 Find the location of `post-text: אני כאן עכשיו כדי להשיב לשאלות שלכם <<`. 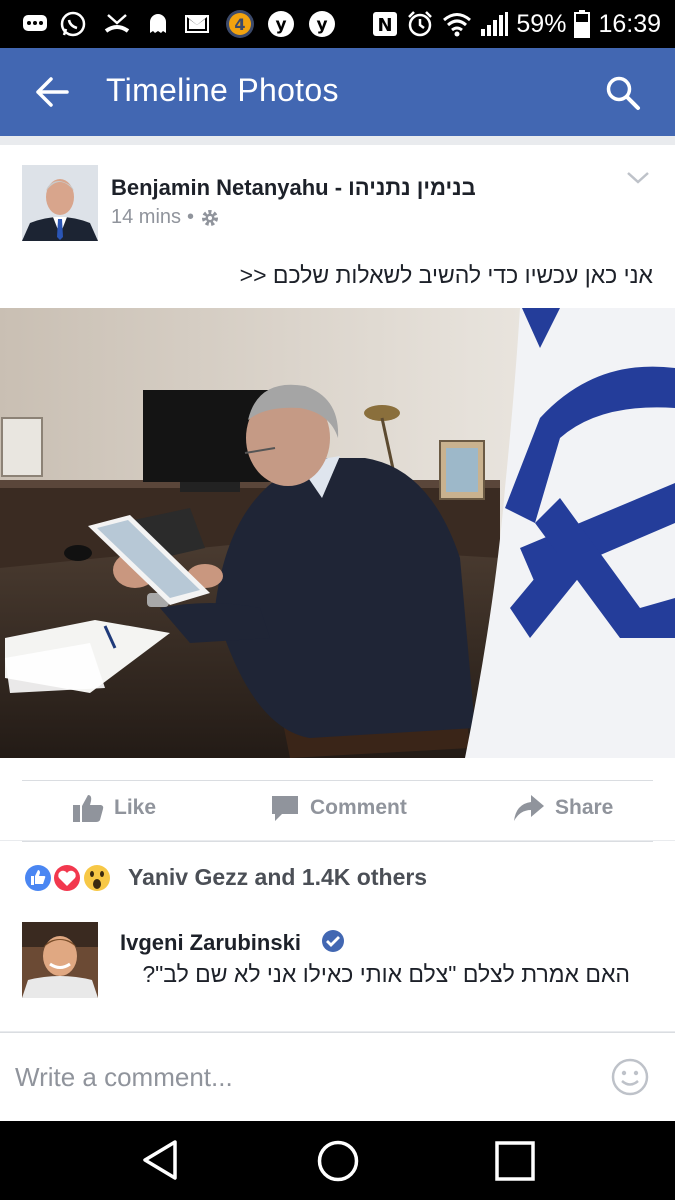

post-text: אני כאן עכשיו כדי להשיב לשאלות שלכם << is located at coordinates (446, 275).